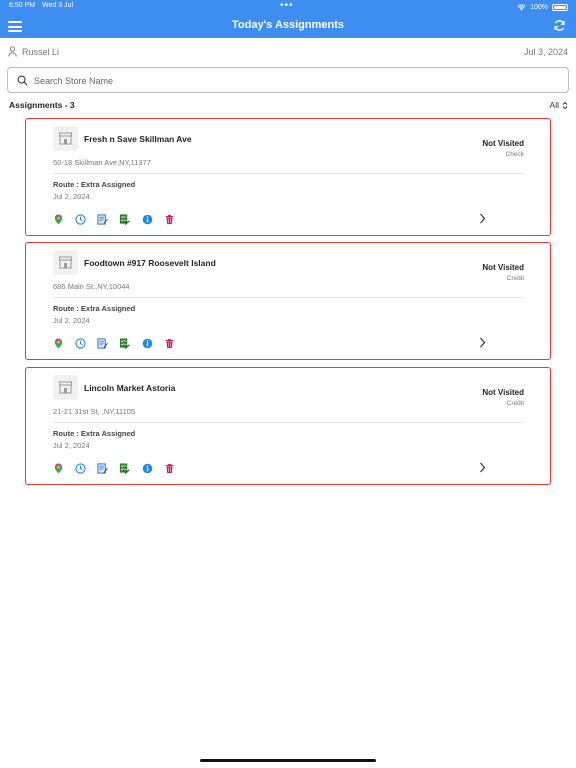 This screenshot has height=768, width=576. What do you see at coordinates (22, 5) in the screenshot?
I see `status-time: 6:50 PM` at bounding box center [22, 5].